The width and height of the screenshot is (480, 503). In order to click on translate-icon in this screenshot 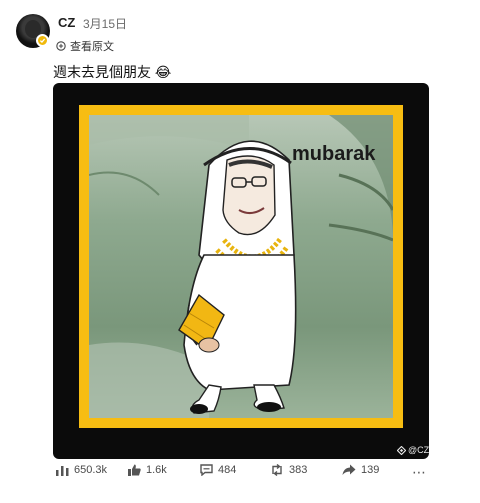, I will do `click(61, 46)`.